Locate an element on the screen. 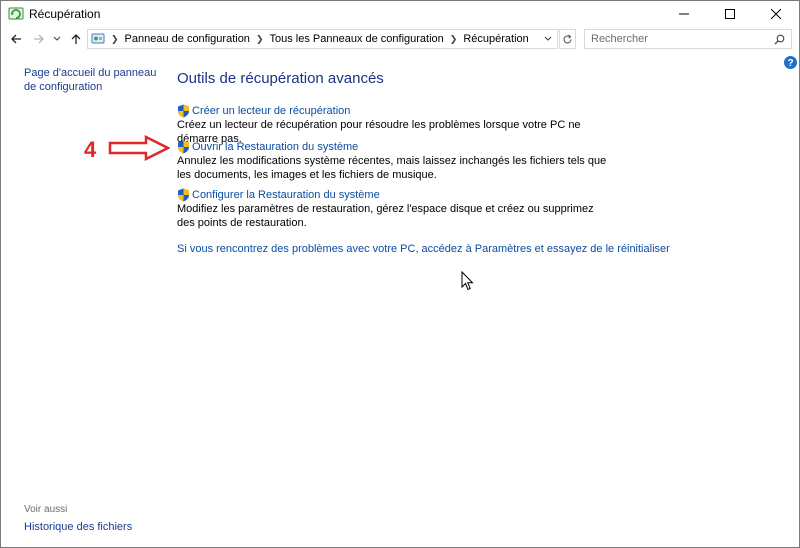 This screenshot has width=800, height=548. close-button is located at coordinates (776, 14).